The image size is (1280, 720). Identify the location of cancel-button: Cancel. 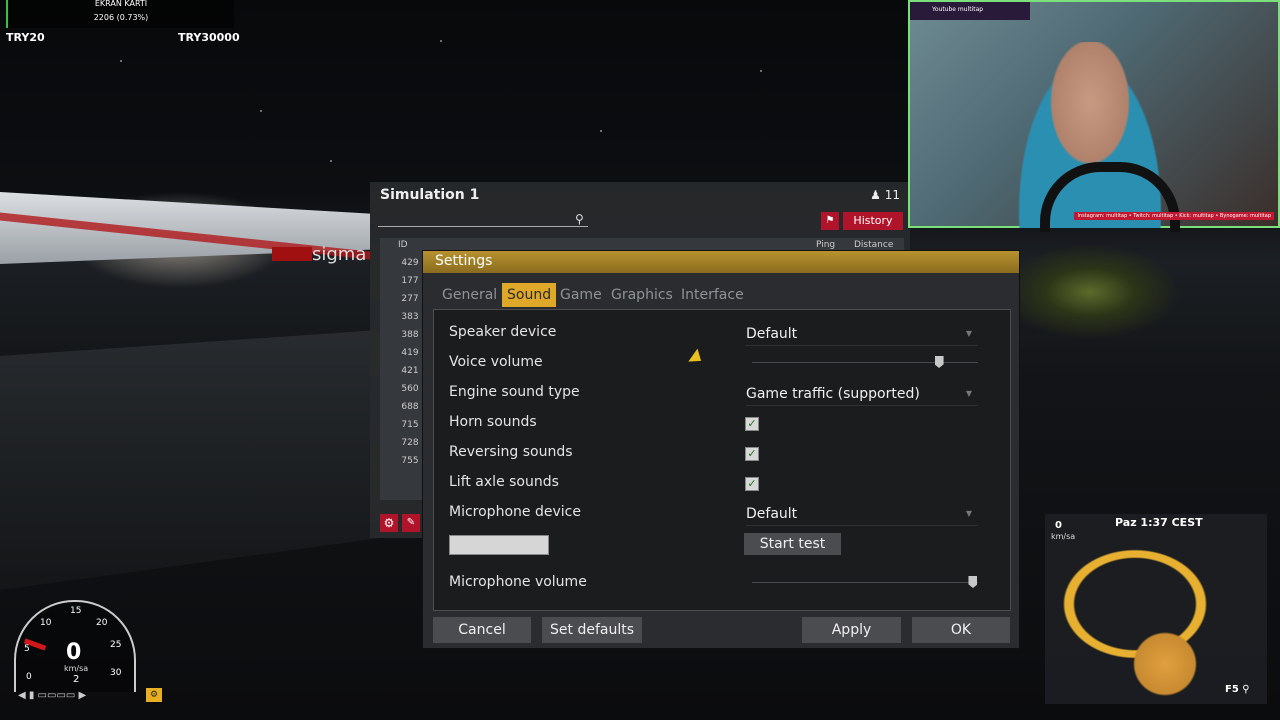
(482, 630).